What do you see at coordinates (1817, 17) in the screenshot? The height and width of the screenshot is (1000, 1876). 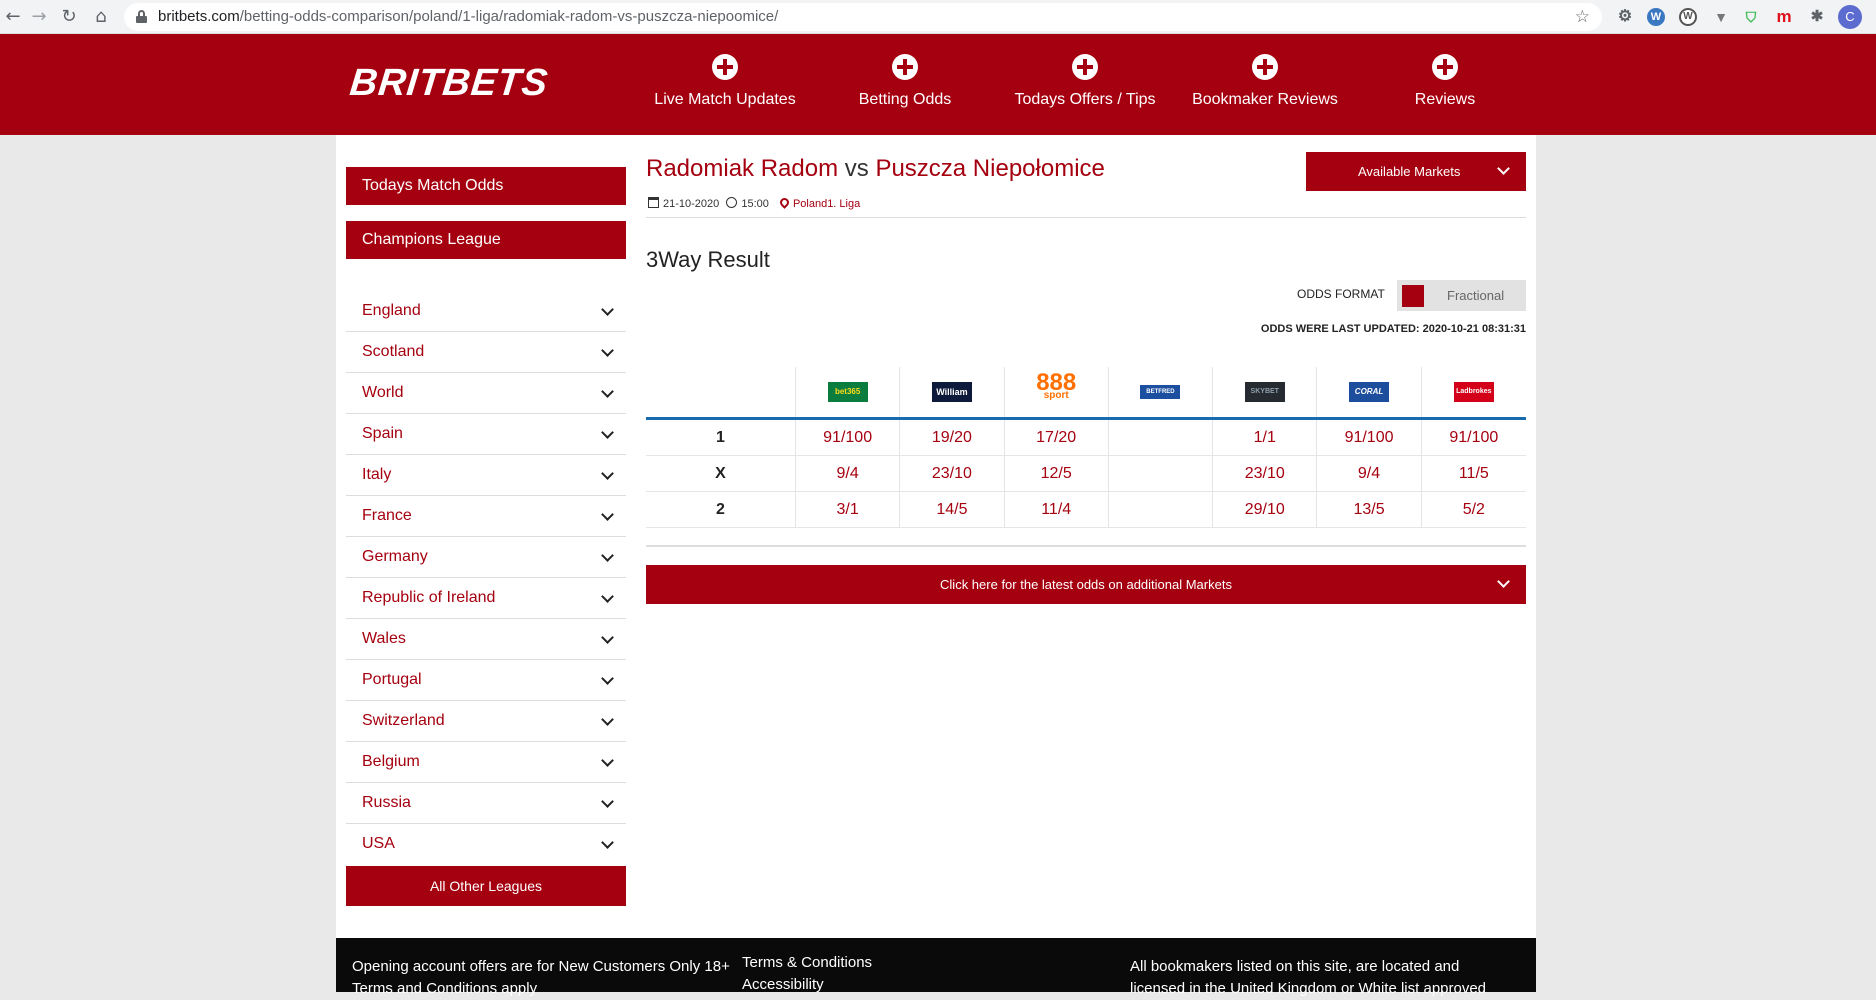 I see `puzzle-icon: ✱` at bounding box center [1817, 17].